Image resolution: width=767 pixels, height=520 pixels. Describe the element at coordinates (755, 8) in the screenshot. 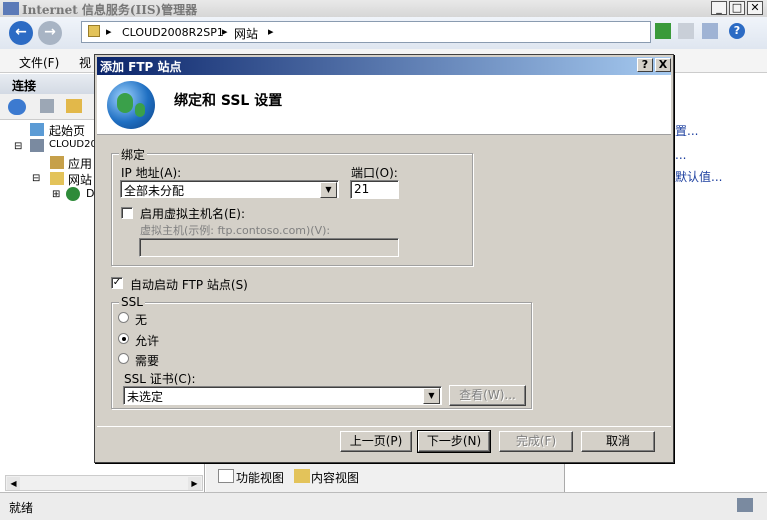

I see `close-icon: ✕` at that location.